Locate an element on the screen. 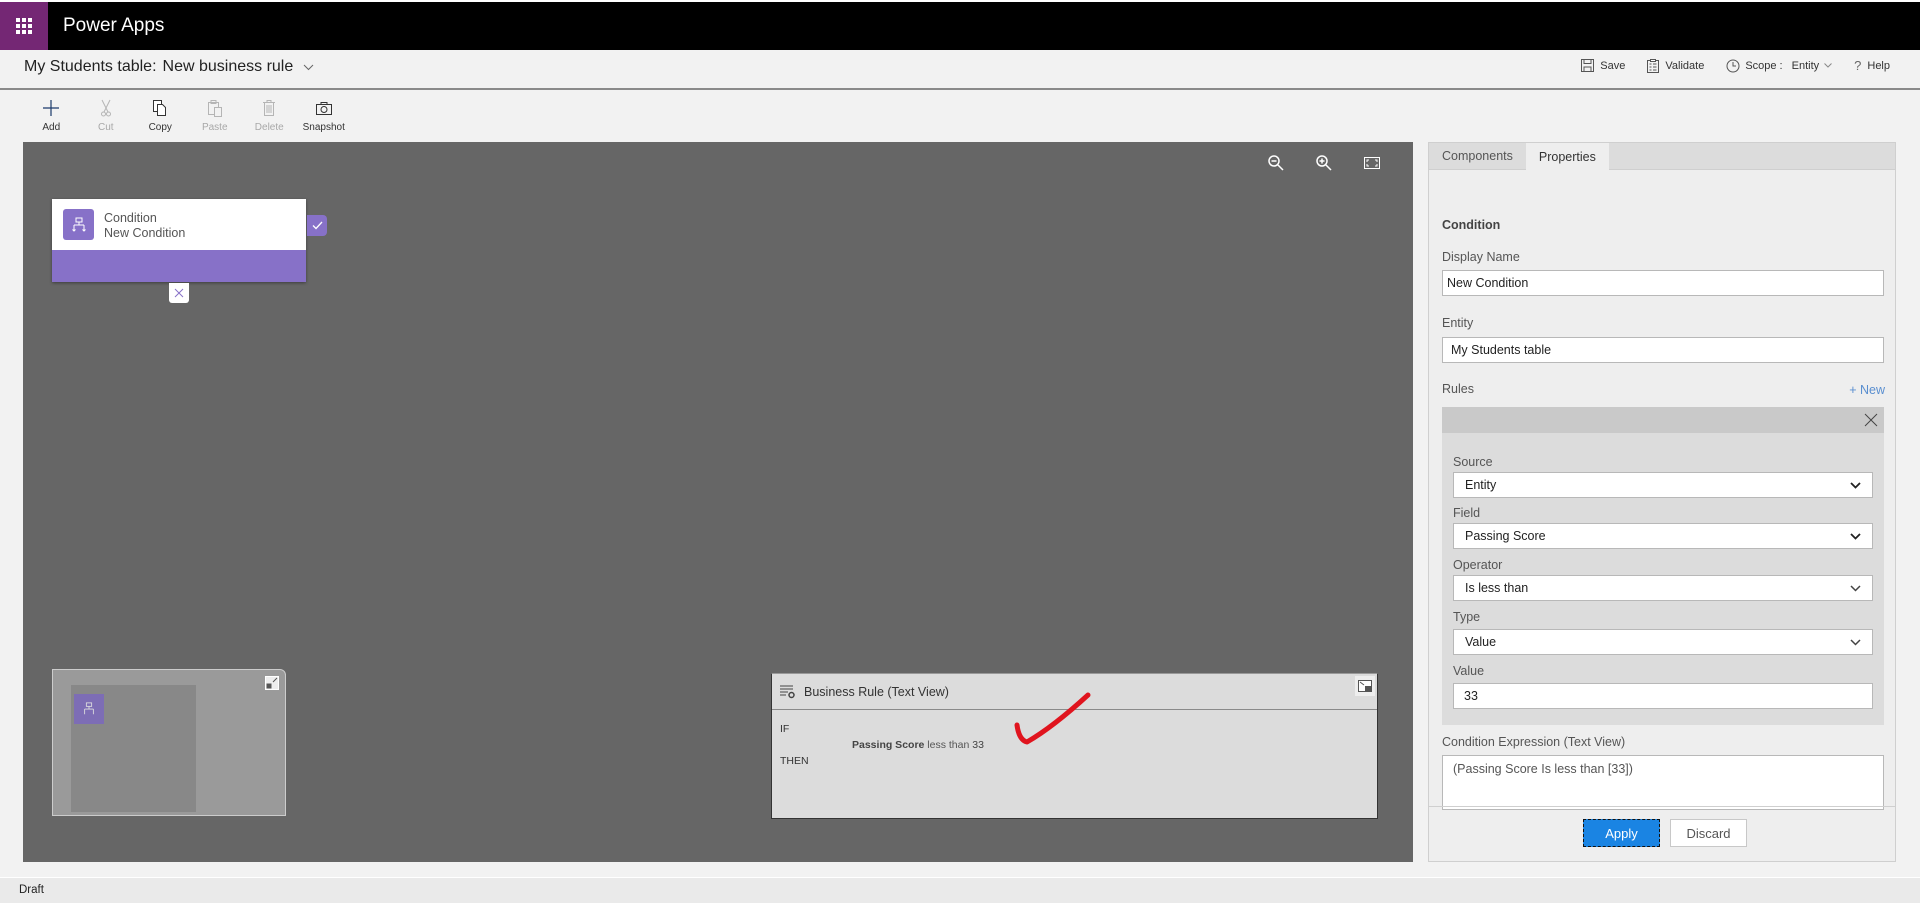 The image size is (1920, 903). value-label: Value is located at coordinates (1469, 671).